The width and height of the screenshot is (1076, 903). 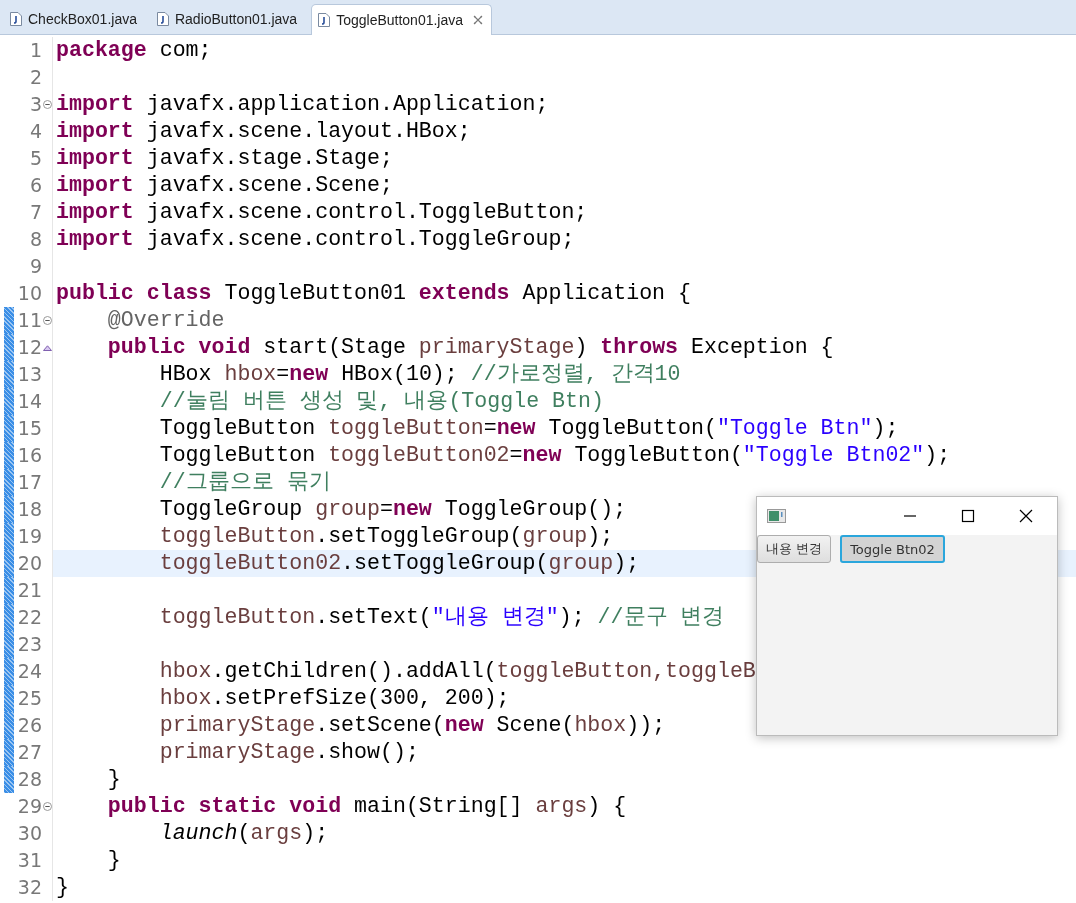 What do you see at coordinates (77, 19) in the screenshot?
I see `file-tab: CheckBox01.java` at bounding box center [77, 19].